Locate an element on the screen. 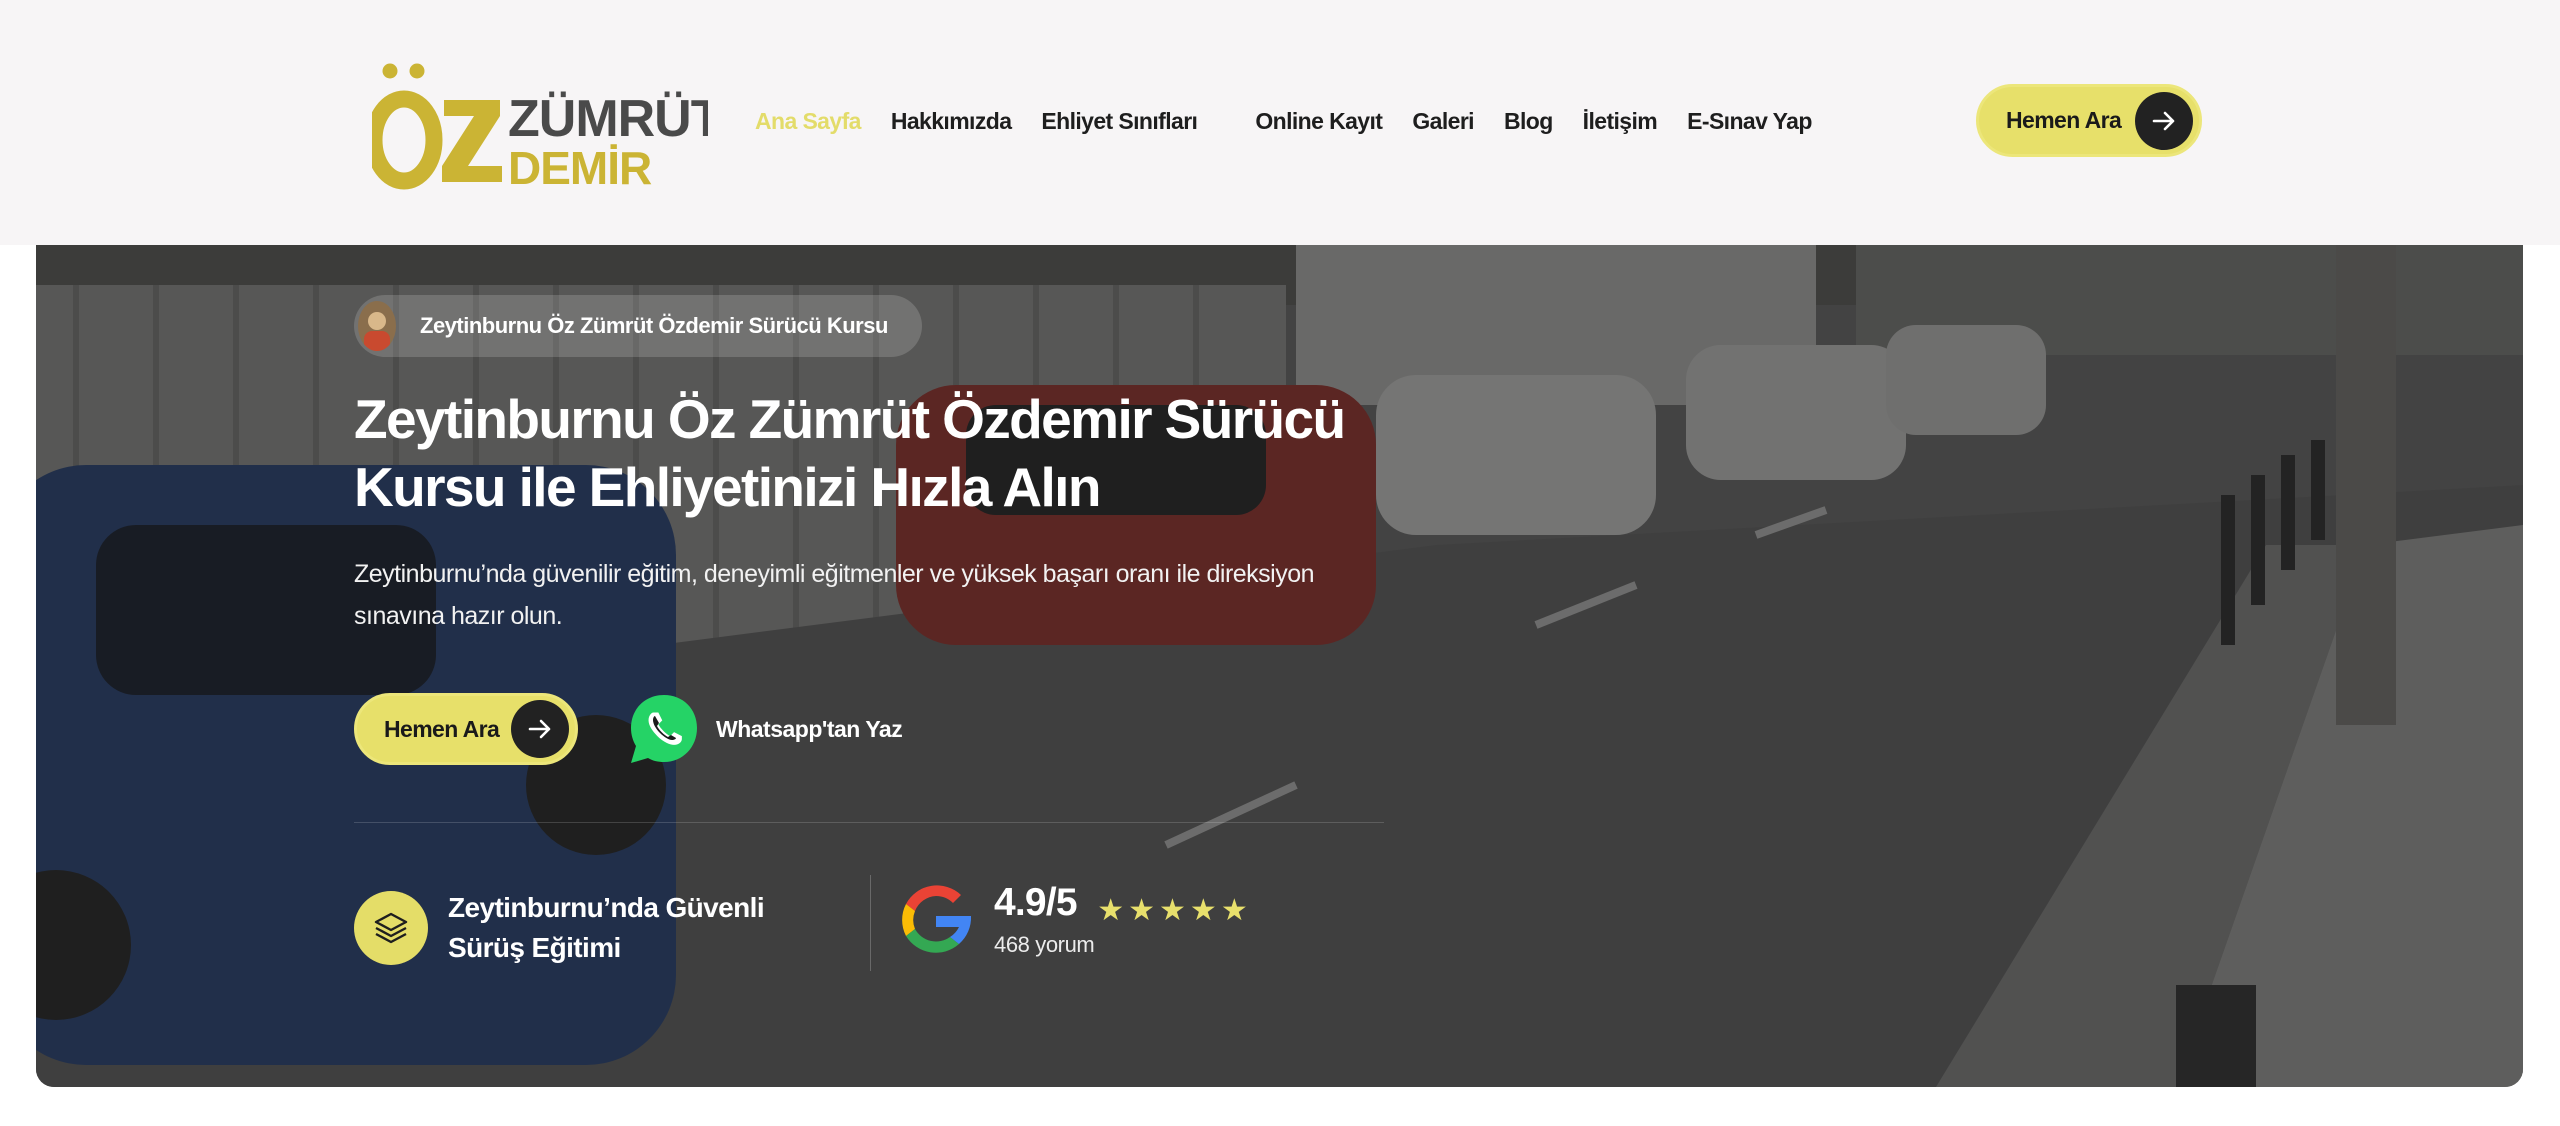 This screenshot has width=2560, height=1126. nav-online-kayit: Online Kayıt is located at coordinates (1319, 121).